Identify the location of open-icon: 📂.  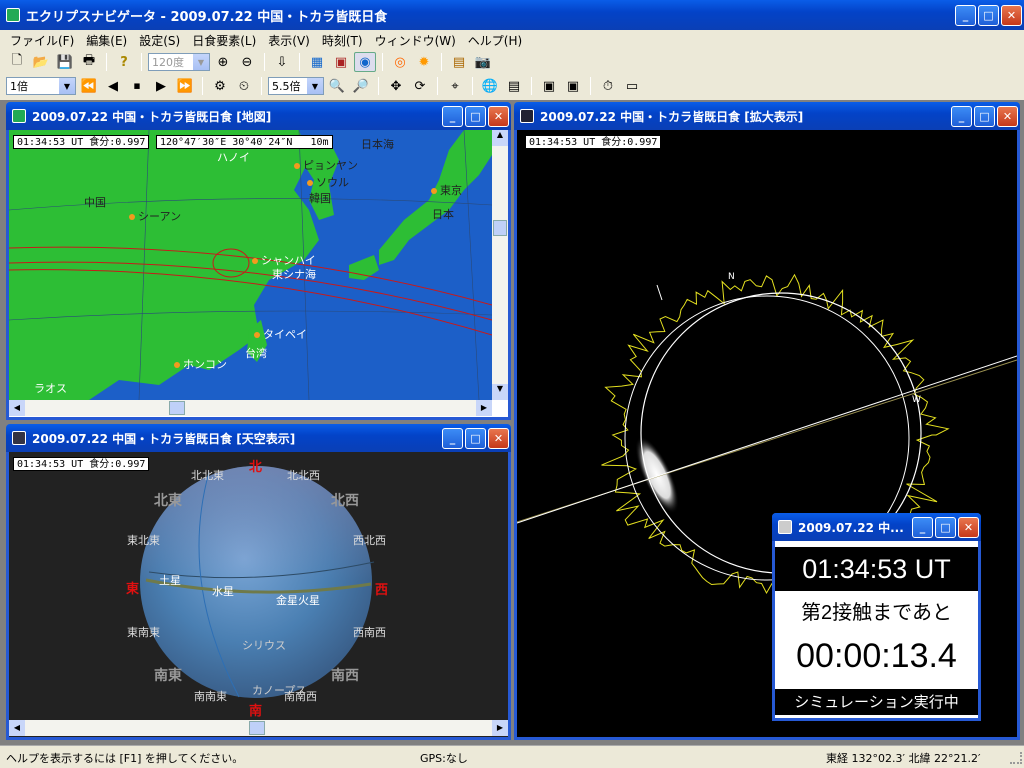
(41, 62).